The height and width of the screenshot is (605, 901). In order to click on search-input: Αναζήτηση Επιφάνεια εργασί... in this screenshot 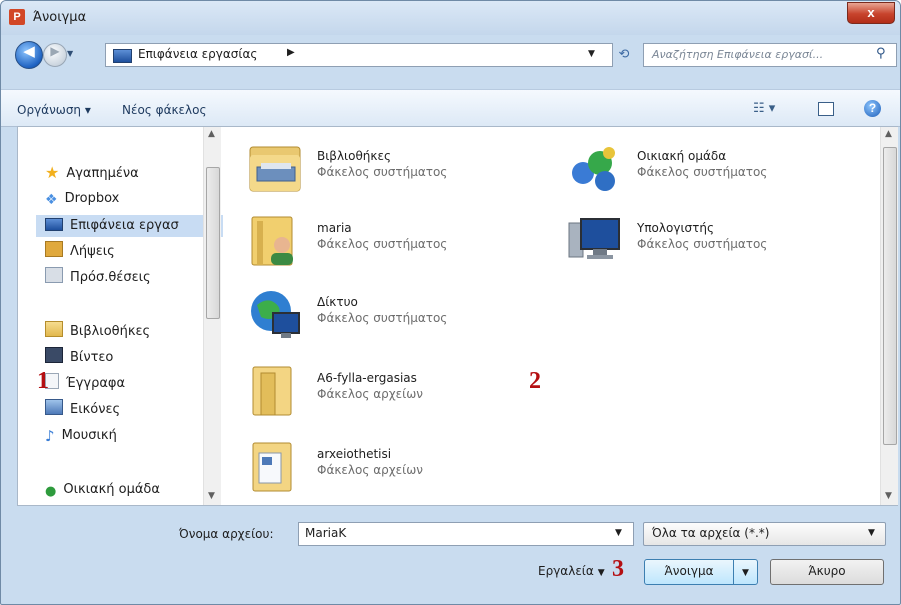, I will do `click(737, 54)`.